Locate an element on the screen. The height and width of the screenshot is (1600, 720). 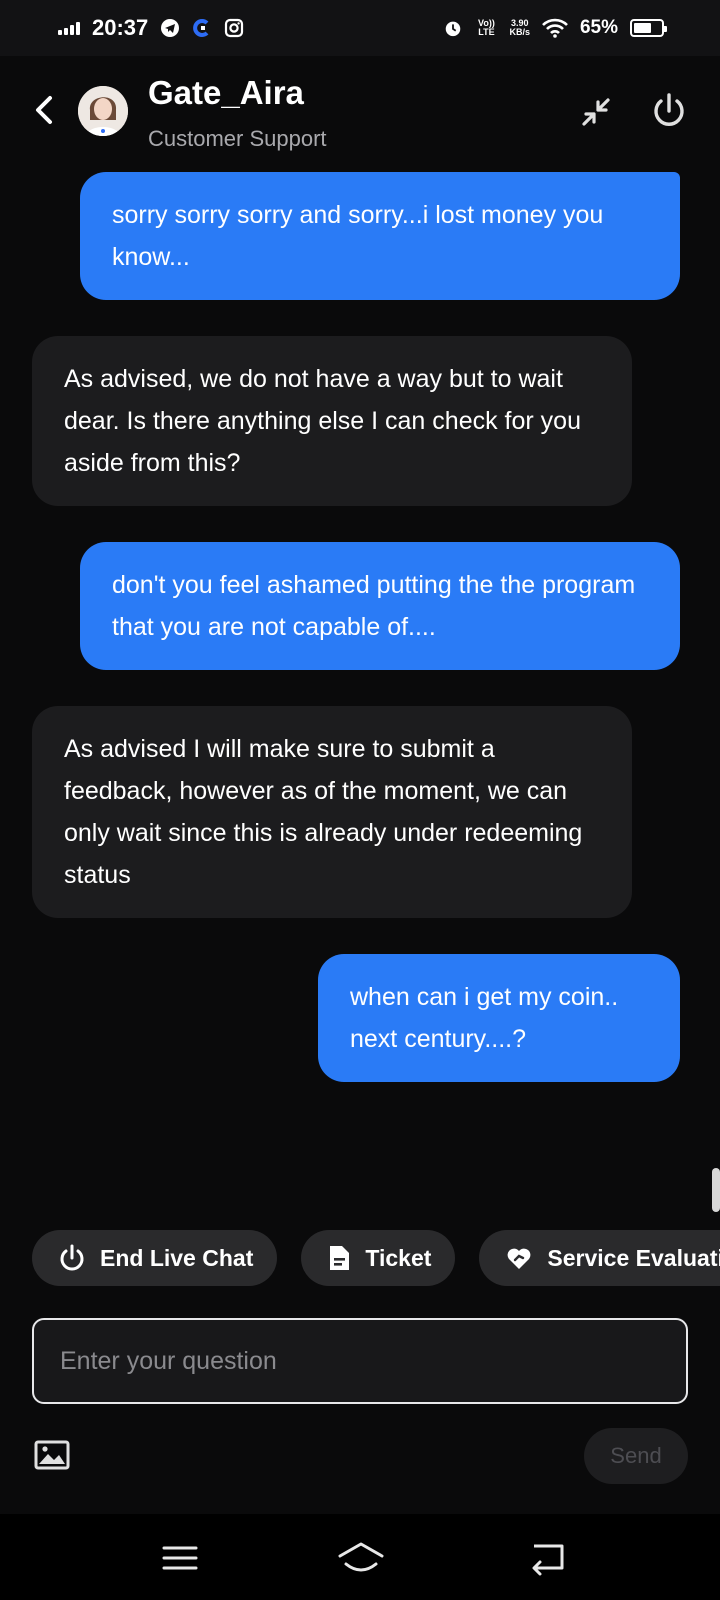
avatar is located at coordinates (103, 111).